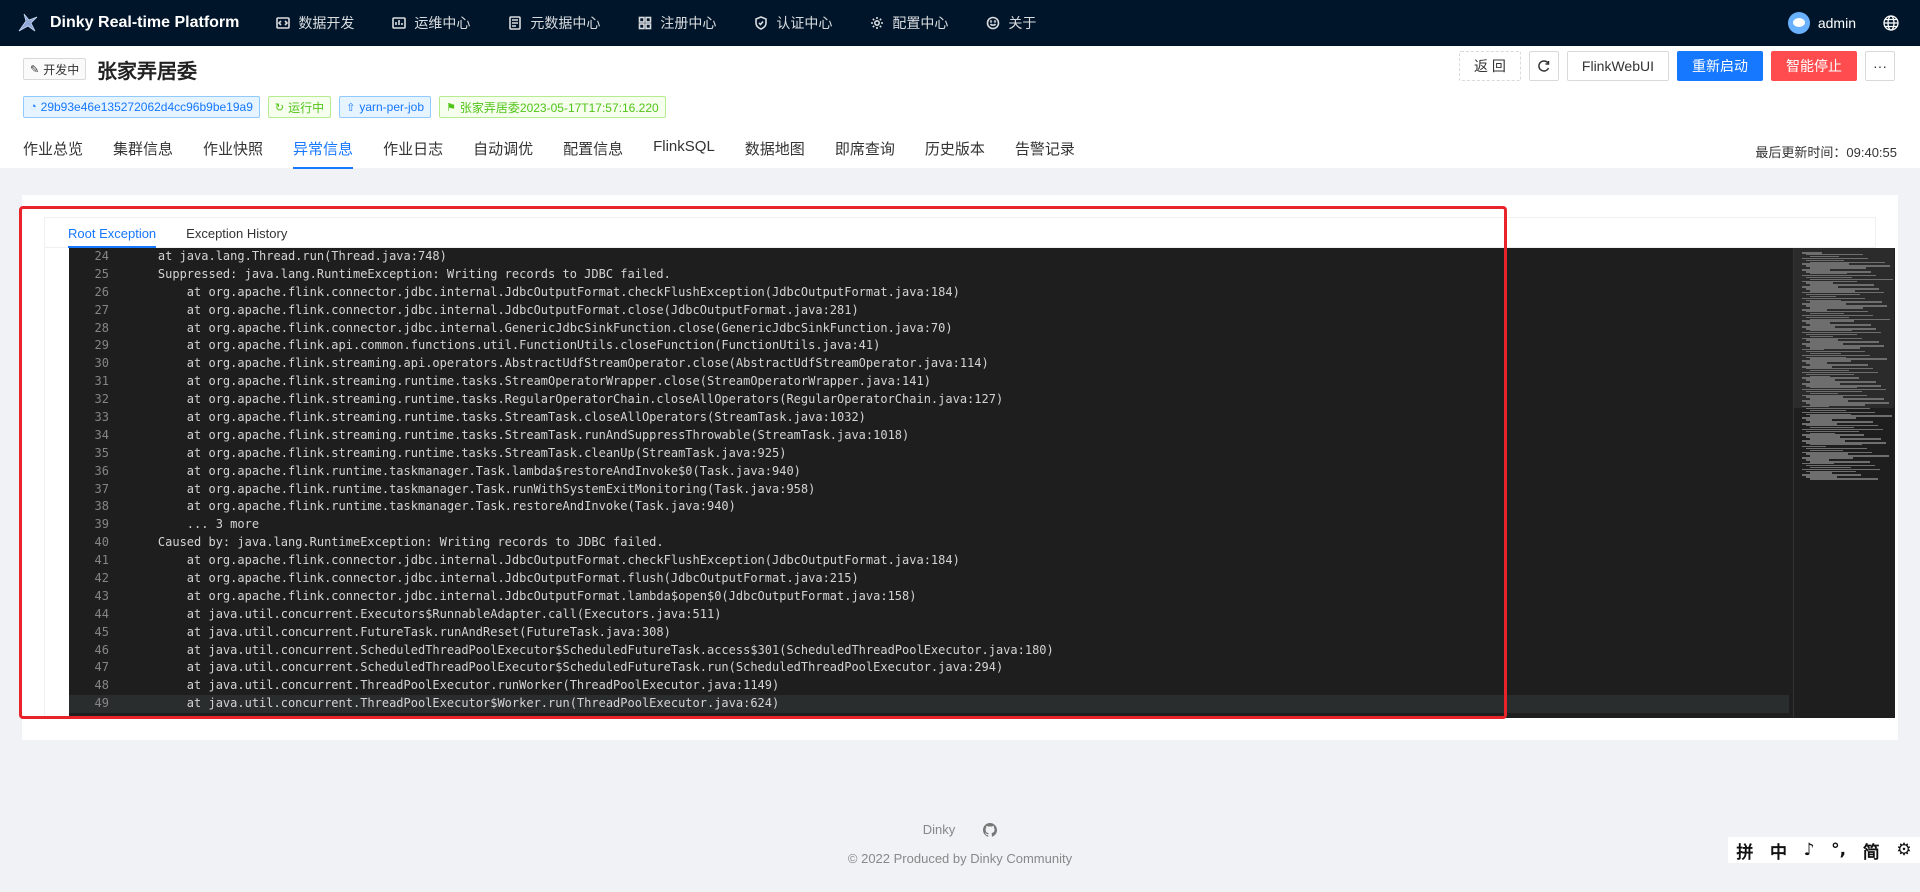 The width and height of the screenshot is (1920, 892). Describe the element at coordinates (1824, 850) in the screenshot. I see `ime-toolbar: 拼 中 ♪ °, 简 ⚙` at that location.